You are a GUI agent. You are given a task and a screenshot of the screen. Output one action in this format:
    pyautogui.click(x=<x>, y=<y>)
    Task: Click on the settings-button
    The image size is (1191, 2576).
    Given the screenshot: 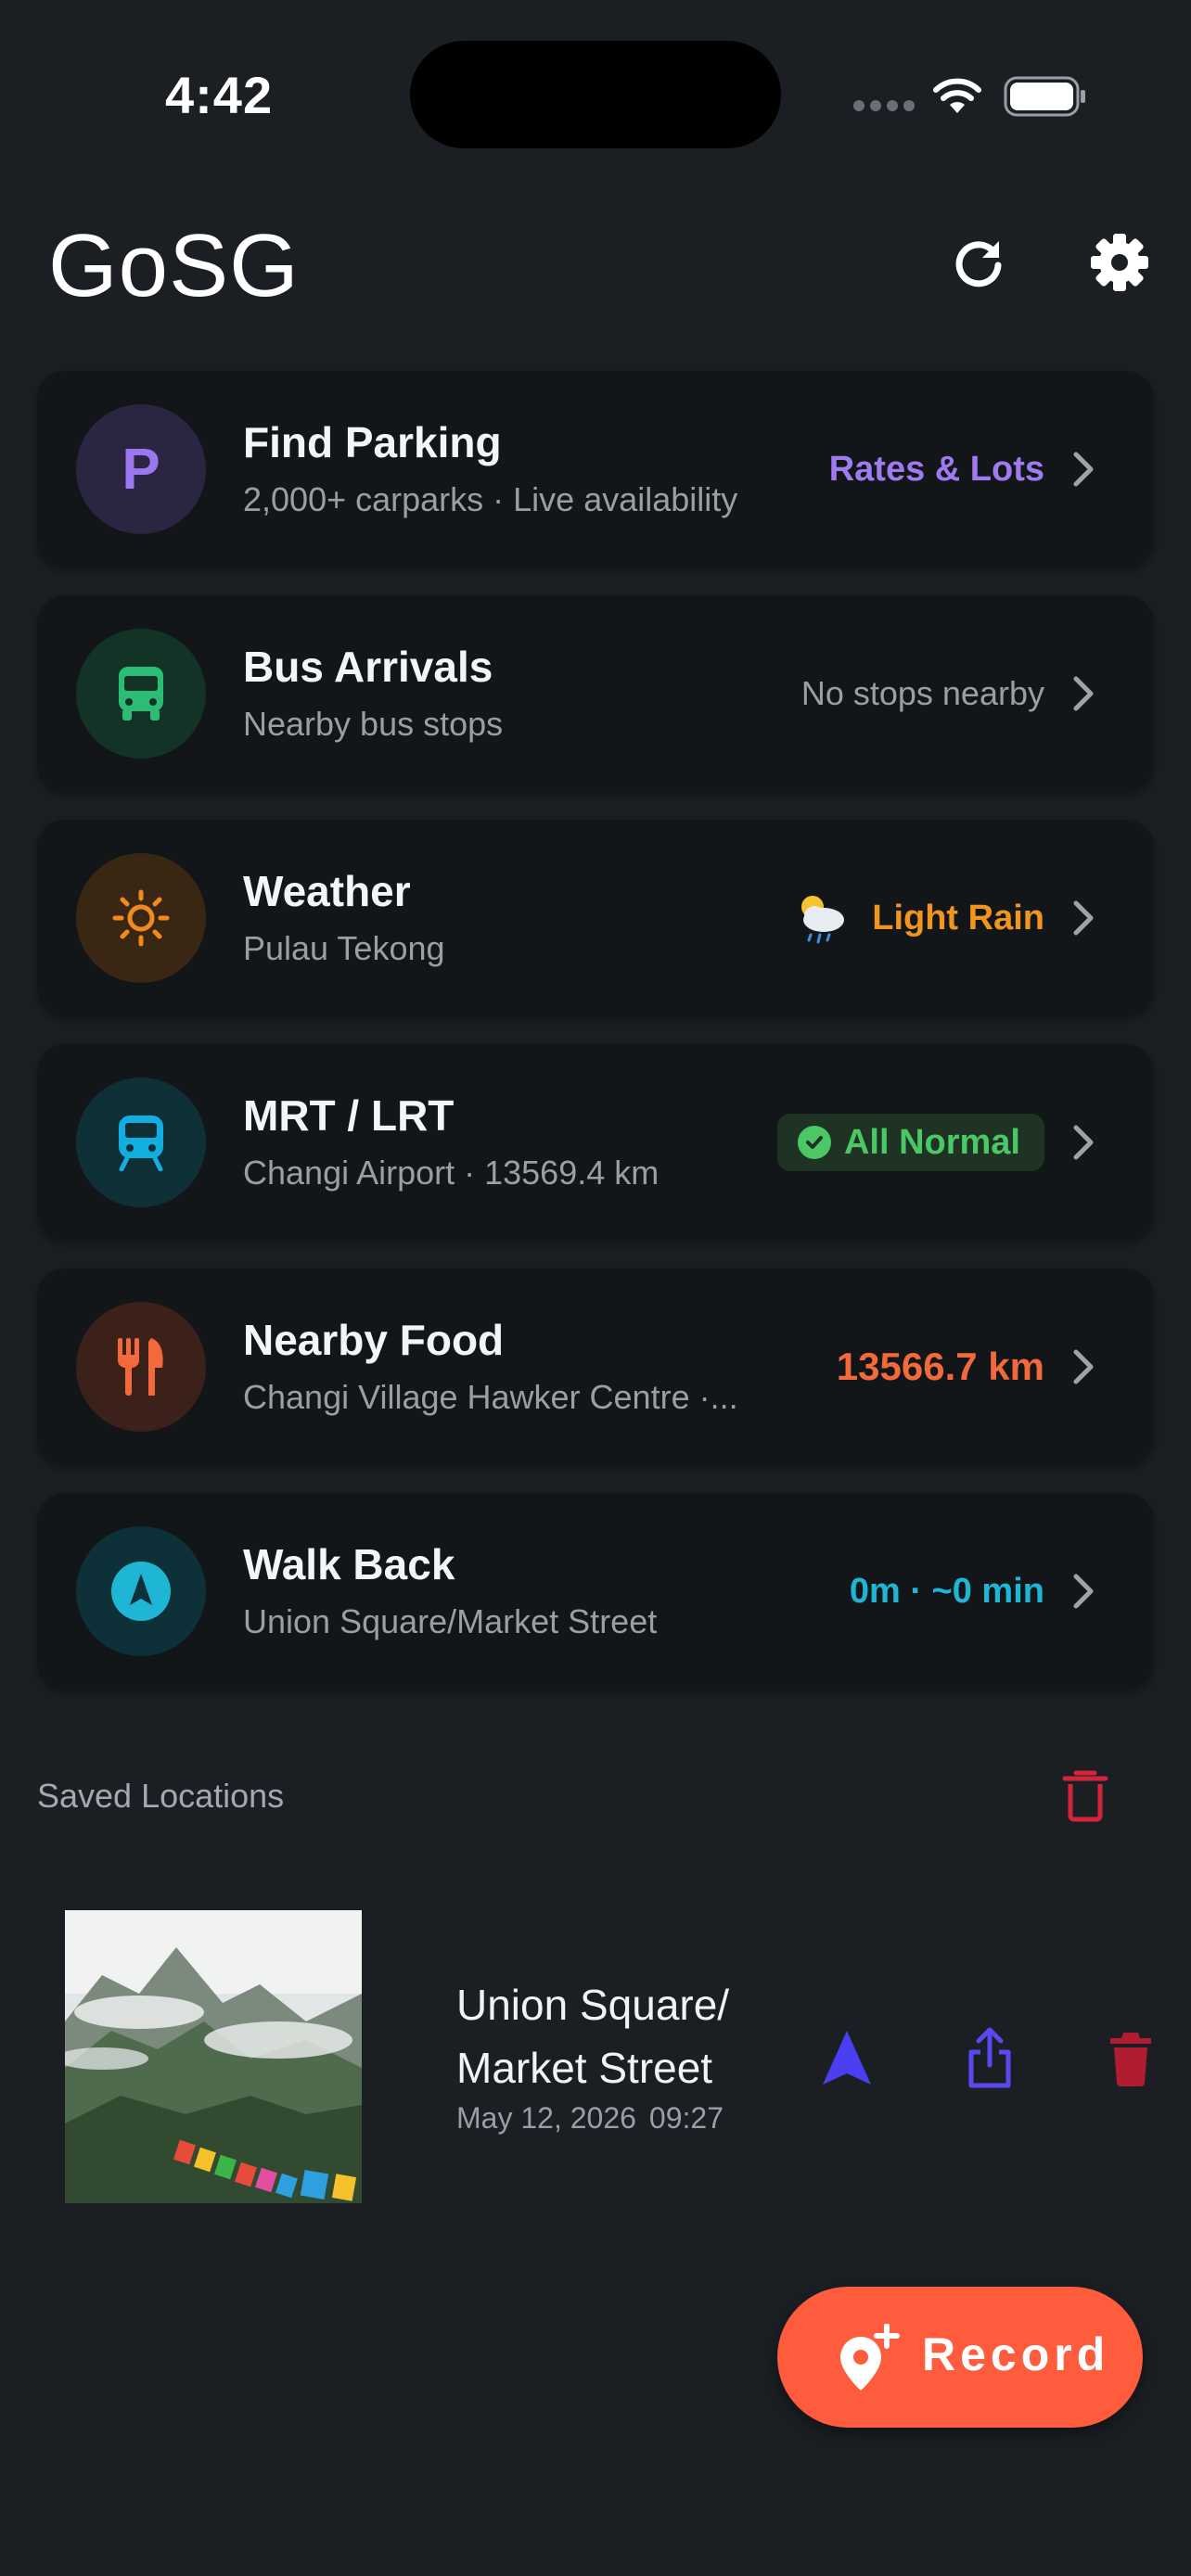 What is the action you would take?
    pyautogui.click(x=1119, y=262)
    